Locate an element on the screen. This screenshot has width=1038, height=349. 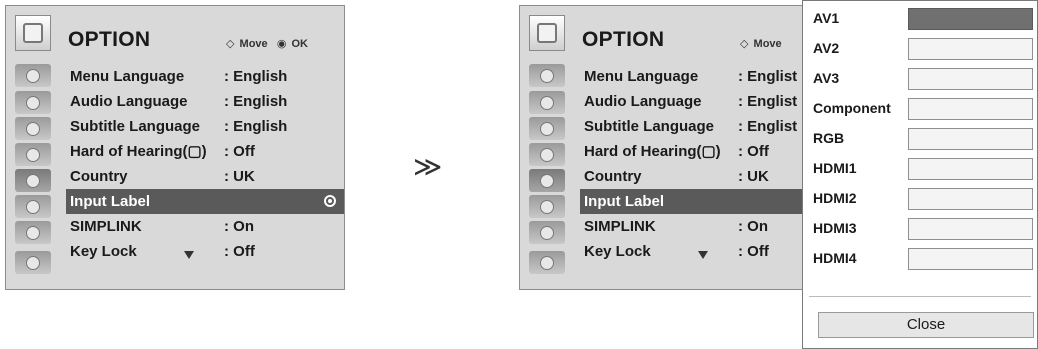
input-label-row-hdmi2: HDMI2 is located at coordinates (920, 198).